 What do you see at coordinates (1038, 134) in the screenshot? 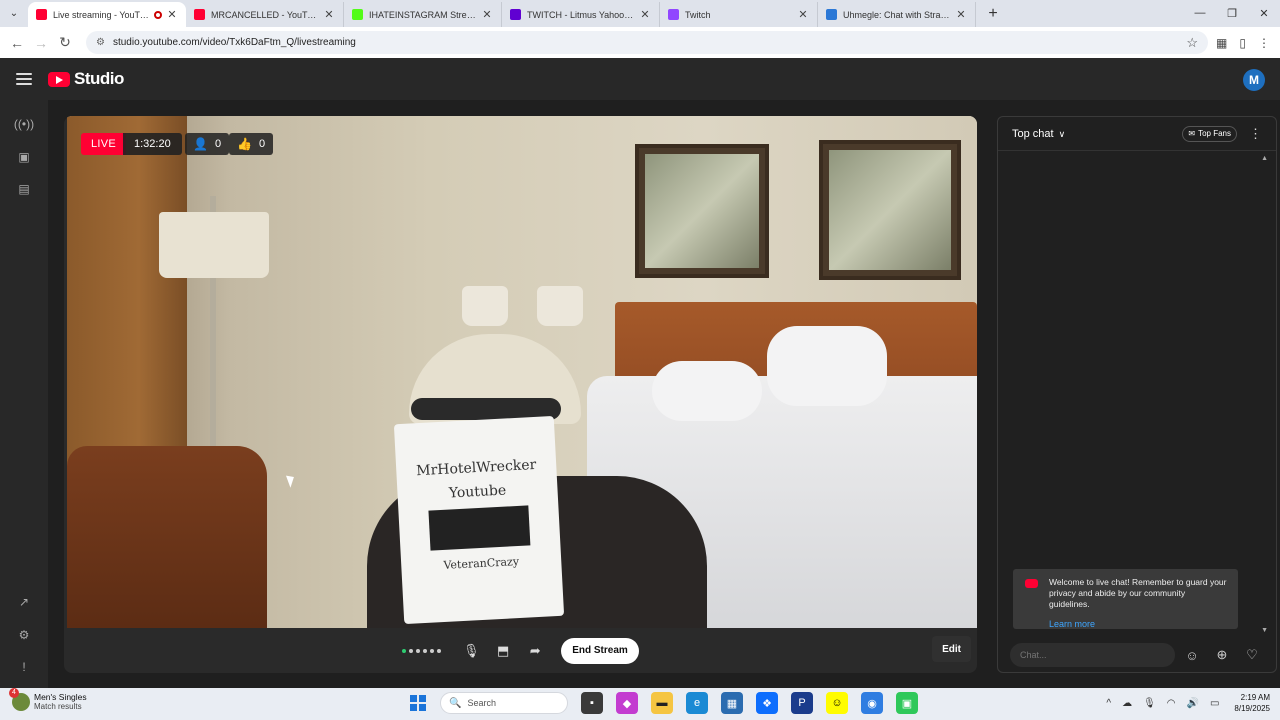
I see `chat-mode-dropdown: Top chat ∨` at bounding box center [1038, 134].